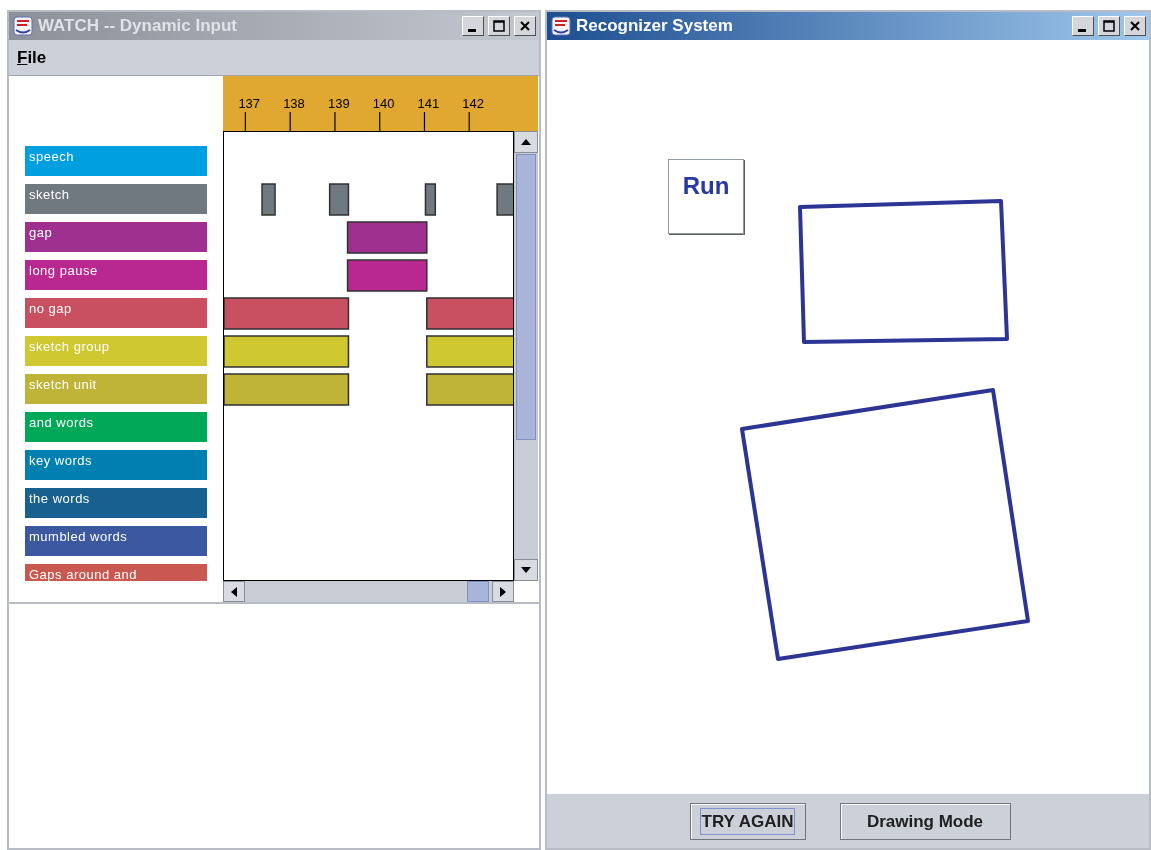  I want to click on scroll-down-button, so click(526, 570).